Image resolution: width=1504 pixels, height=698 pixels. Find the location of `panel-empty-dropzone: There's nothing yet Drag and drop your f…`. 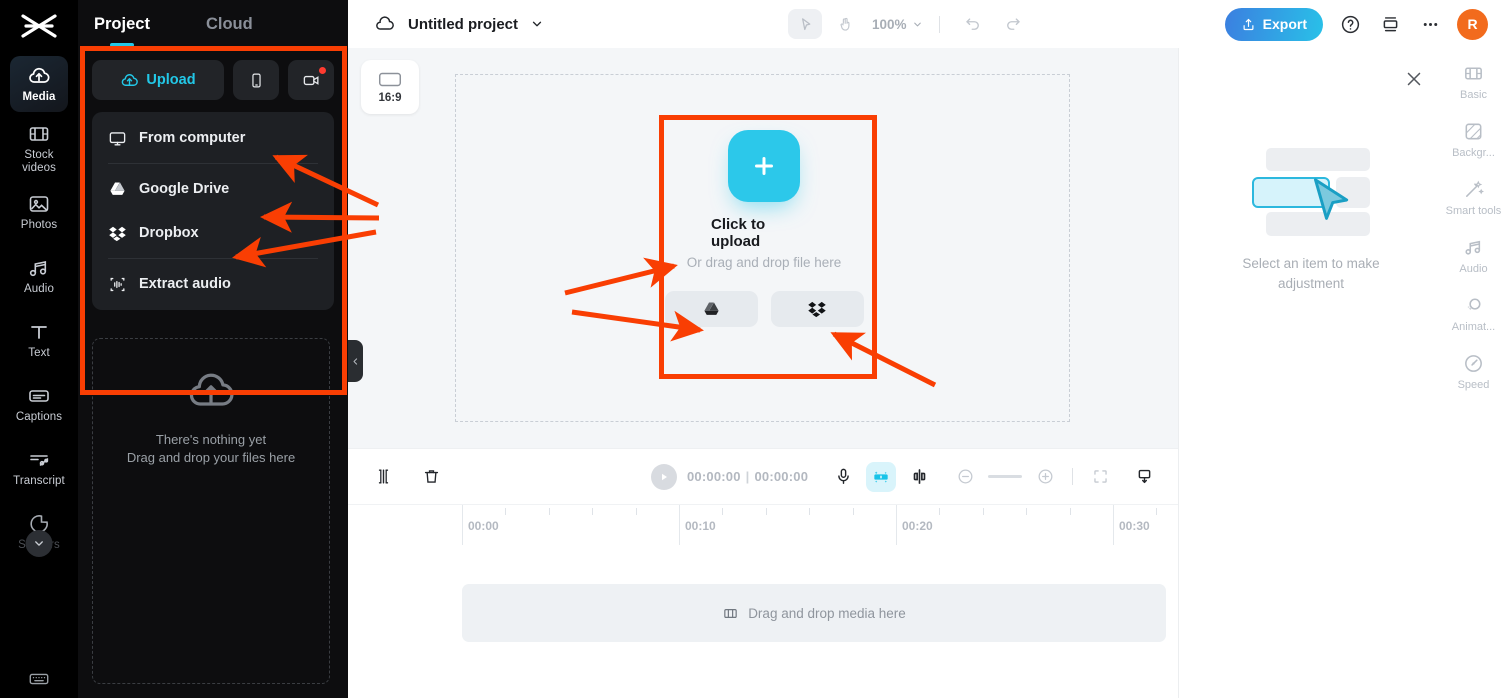

panel-empty-dropzone: There's nothing yet Drag and drop your f… is located at coordinates (211, 511).